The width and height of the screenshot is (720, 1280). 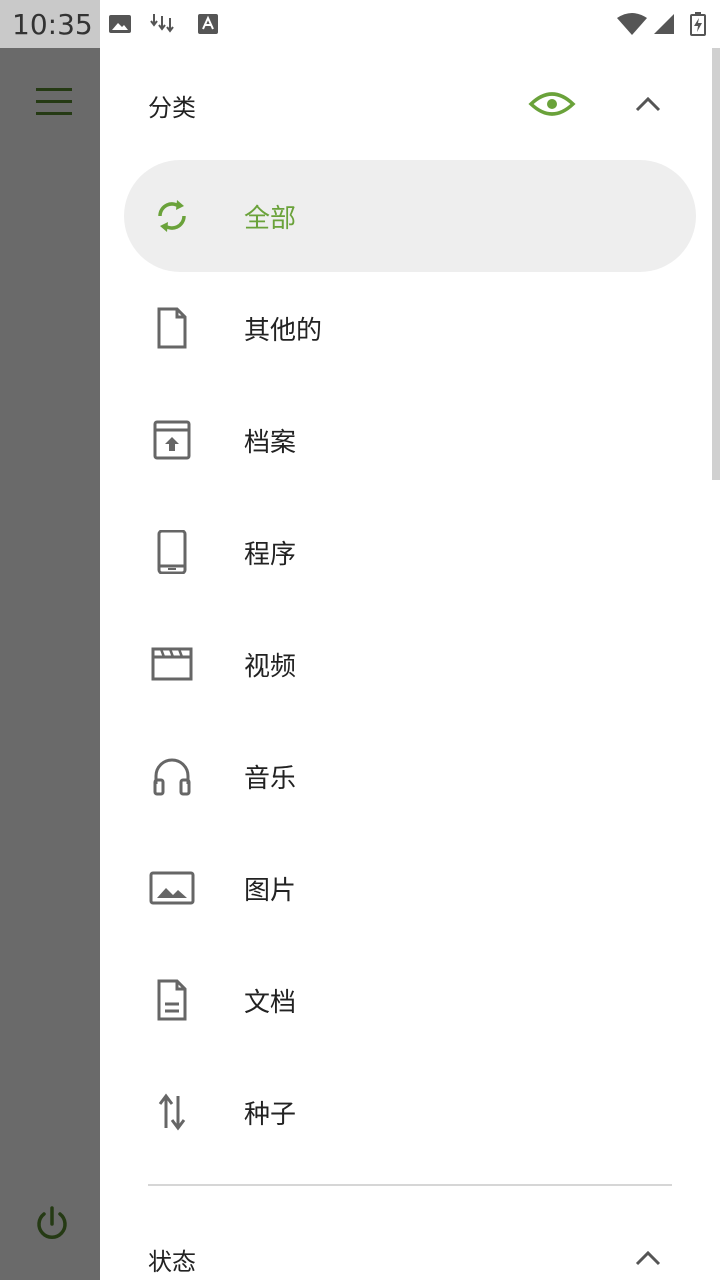 I want to click on wifi-icon, so click(x=632, y=24).